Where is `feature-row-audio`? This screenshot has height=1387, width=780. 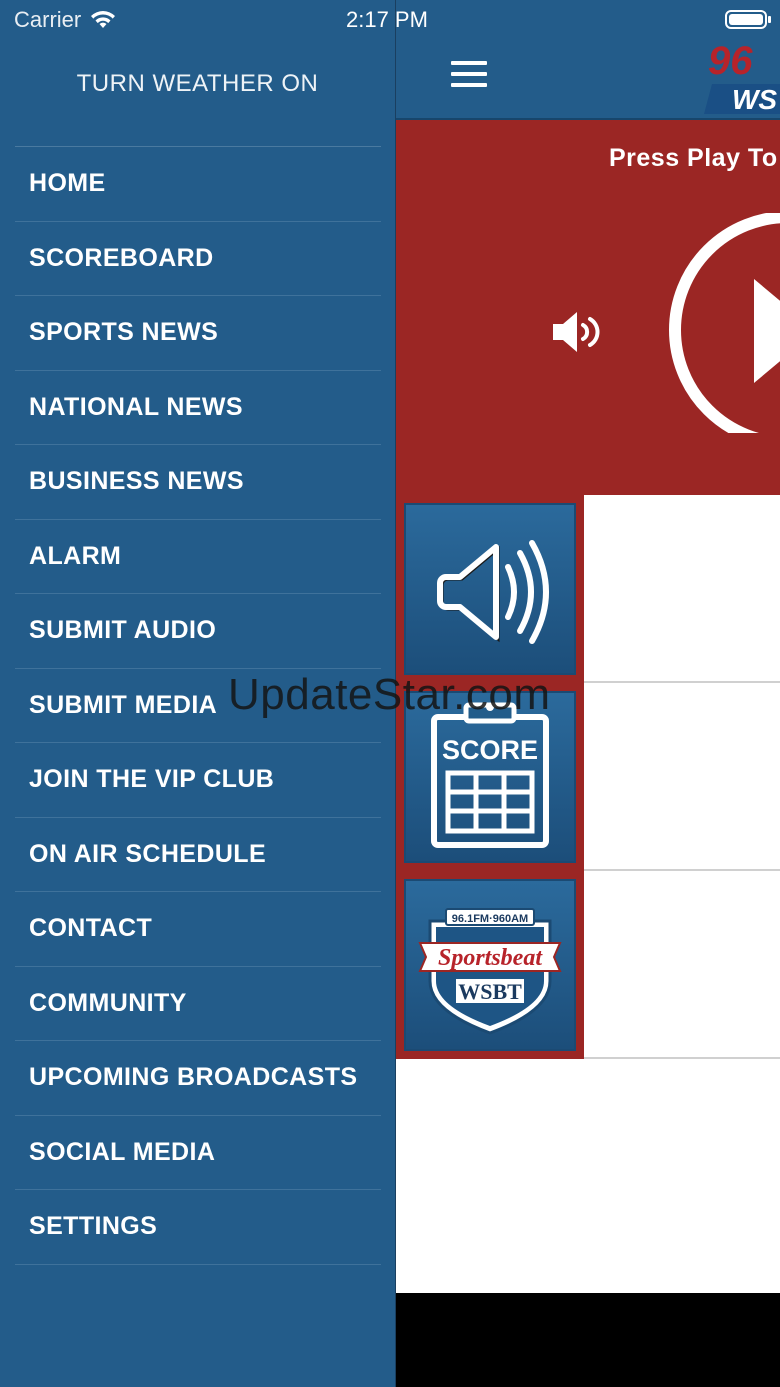 feature-row-audio is located at coordinates (588, 589).